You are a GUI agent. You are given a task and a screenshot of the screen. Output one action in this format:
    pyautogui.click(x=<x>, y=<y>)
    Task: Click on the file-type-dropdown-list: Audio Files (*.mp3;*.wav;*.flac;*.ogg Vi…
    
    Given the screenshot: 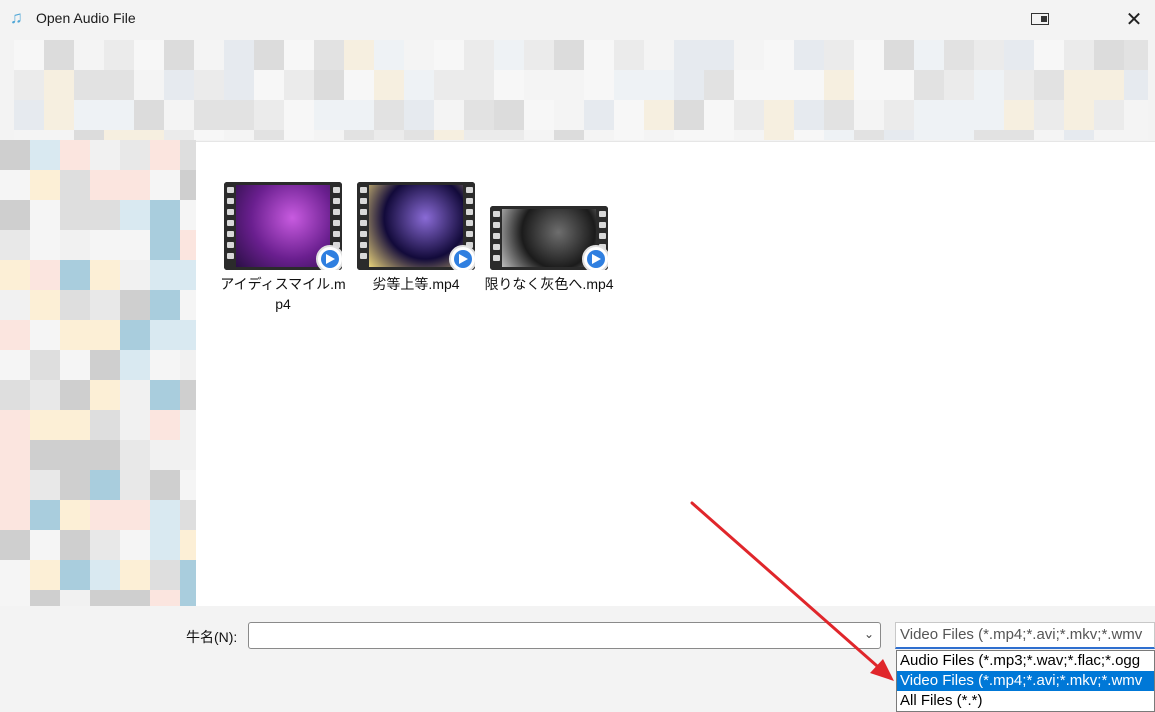 What is the action you would take?
    pyautogui.click(x=1025, y=681)
    